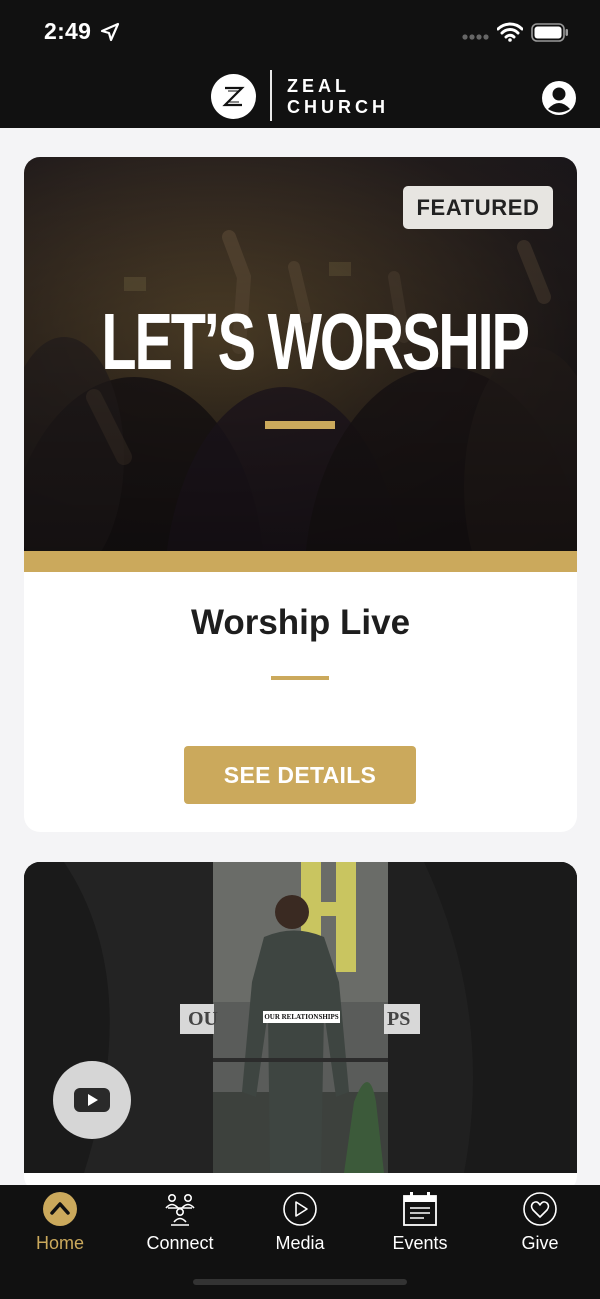 The height and width of the screenshot is (1299, 600). Describe the element at coordinates (402, 1019) in the screenshot. I see `slide-text-right: PS` at that location.